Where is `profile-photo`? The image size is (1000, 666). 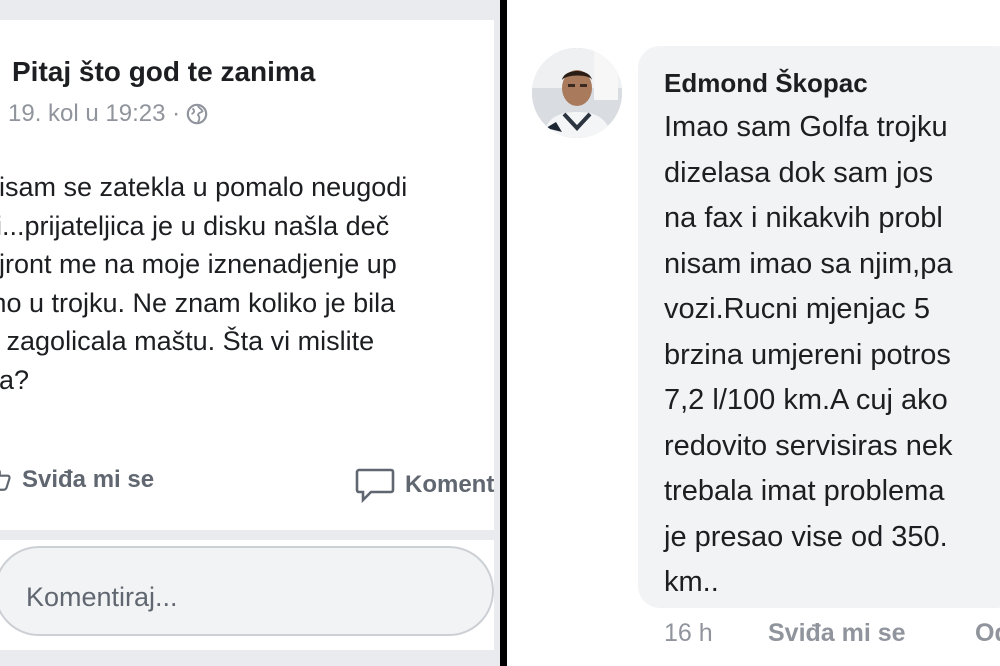
profile-photo is located at coordinates (577, 93).